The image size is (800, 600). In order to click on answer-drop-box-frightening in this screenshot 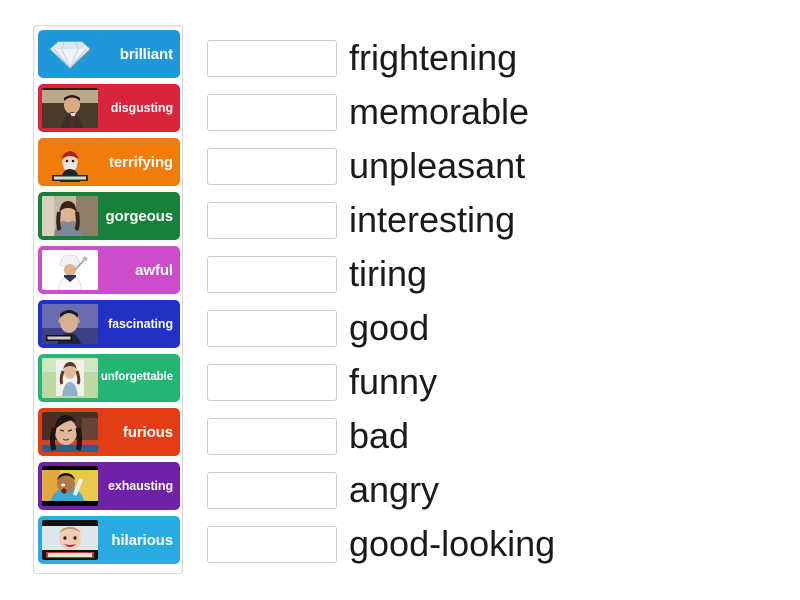, I will do `click(272, 58)`.